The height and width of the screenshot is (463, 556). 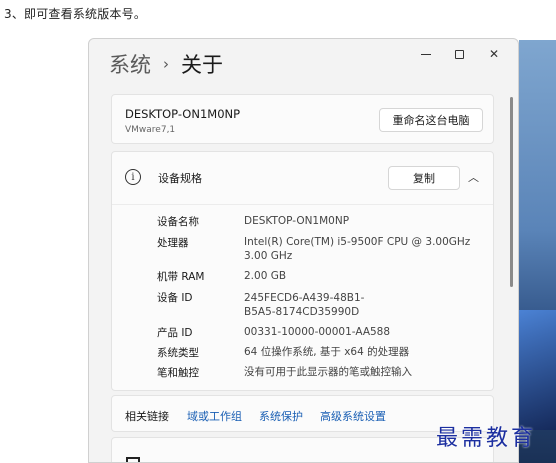 I want to click on spec-value-ram: 2.00 GB, so click(x=265, y=276).